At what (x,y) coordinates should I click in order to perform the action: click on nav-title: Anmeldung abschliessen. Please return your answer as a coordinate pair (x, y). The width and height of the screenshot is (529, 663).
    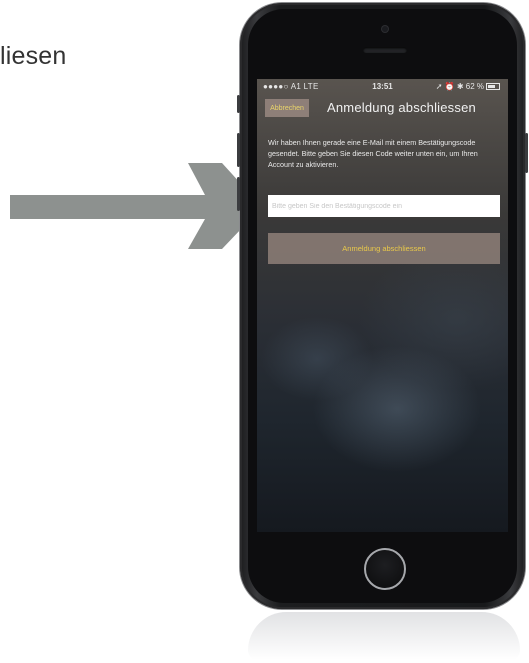
    Looking at the image, I should click on (401, 107).